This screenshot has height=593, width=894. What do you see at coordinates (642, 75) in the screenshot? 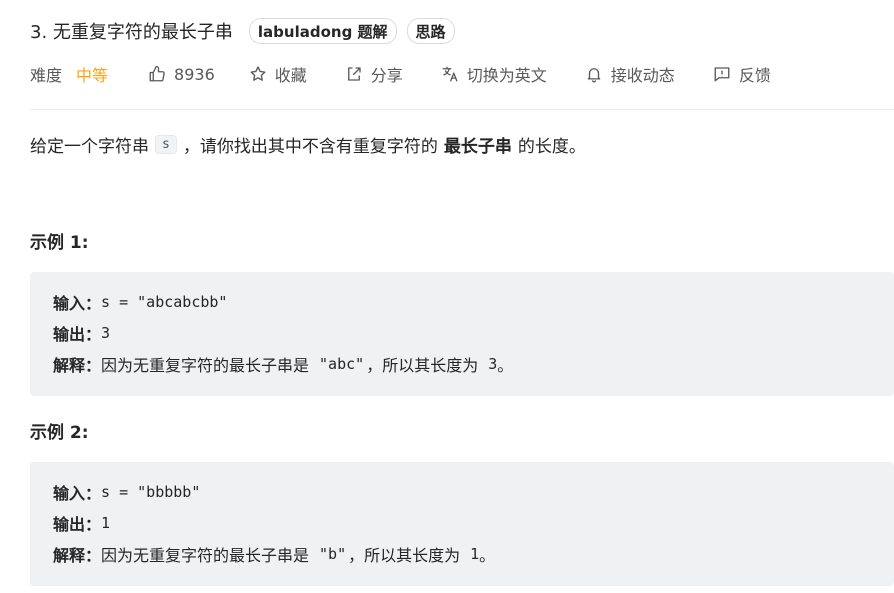
I see `notify-label: 接收动态` at bounding box center [642, 75].